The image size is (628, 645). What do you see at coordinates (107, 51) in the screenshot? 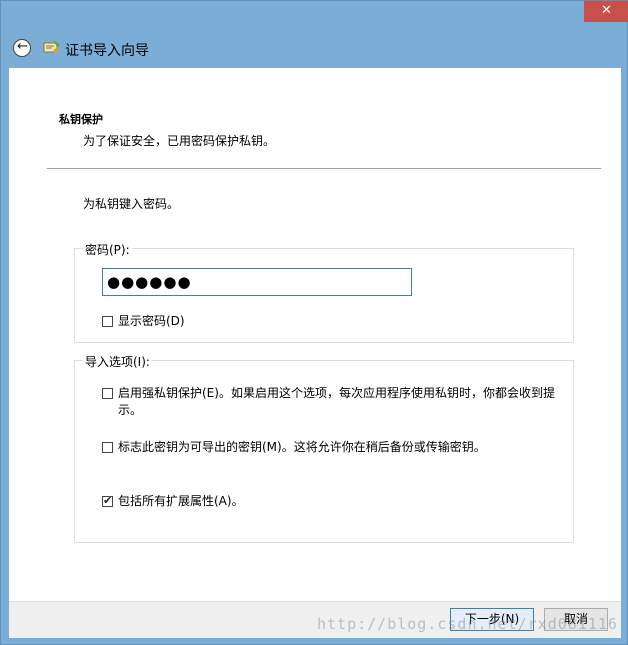
I see `window-title: 证书导入向导` at bounding box center [107, 51].